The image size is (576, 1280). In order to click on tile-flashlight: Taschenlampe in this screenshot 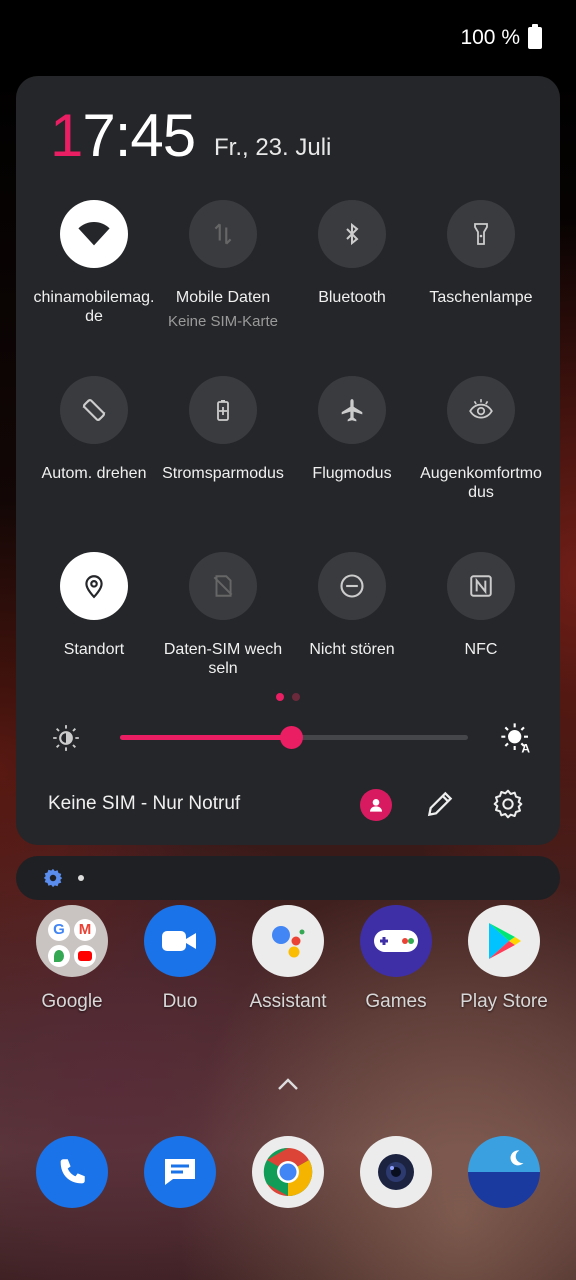, I will do `click(481, 253)`.